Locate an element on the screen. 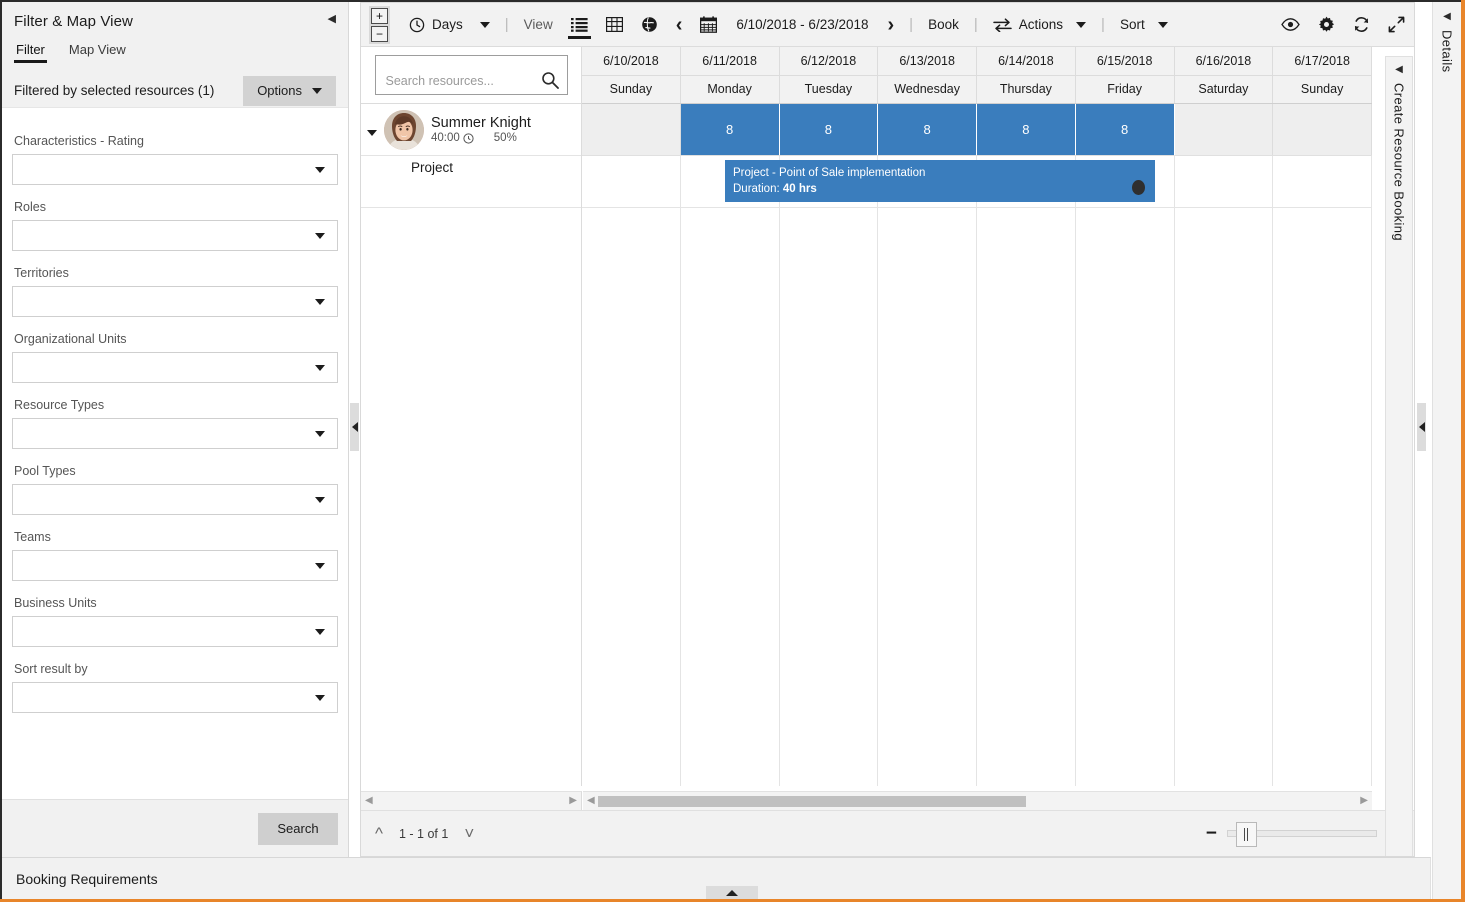 The height and width of the screenshot is (902, 1465). bottom-panel-collapse-handle is located at coordinates (732, 892).